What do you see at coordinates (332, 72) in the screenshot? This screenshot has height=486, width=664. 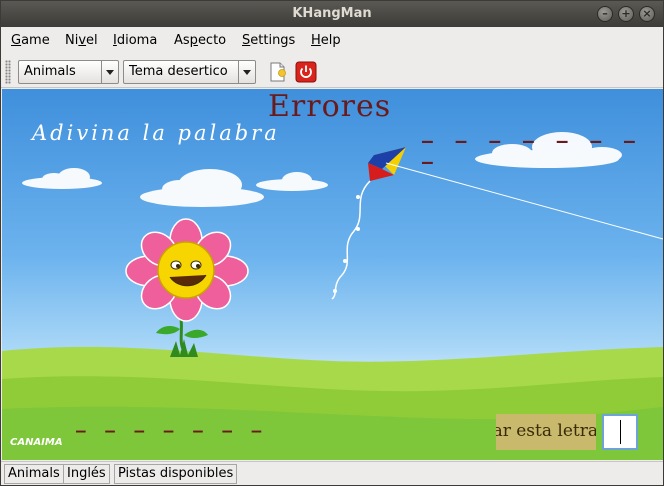 I see `toolbar: Animals Tema desertico` at bounding box center [332, 72].